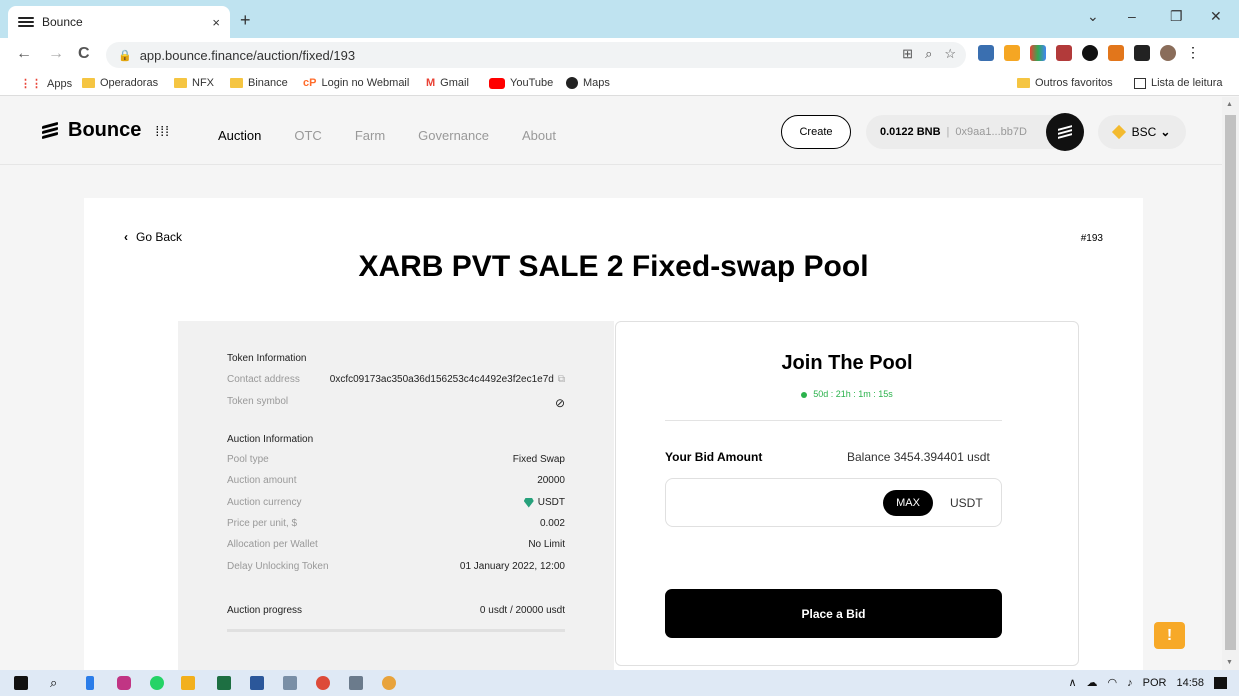 Image resolution: width=1239 pixels, height=696 pixels. Describe the element at coordinates (1093, 16) in the screenshot. I see `tab-search-icon: ⌄` at that location.